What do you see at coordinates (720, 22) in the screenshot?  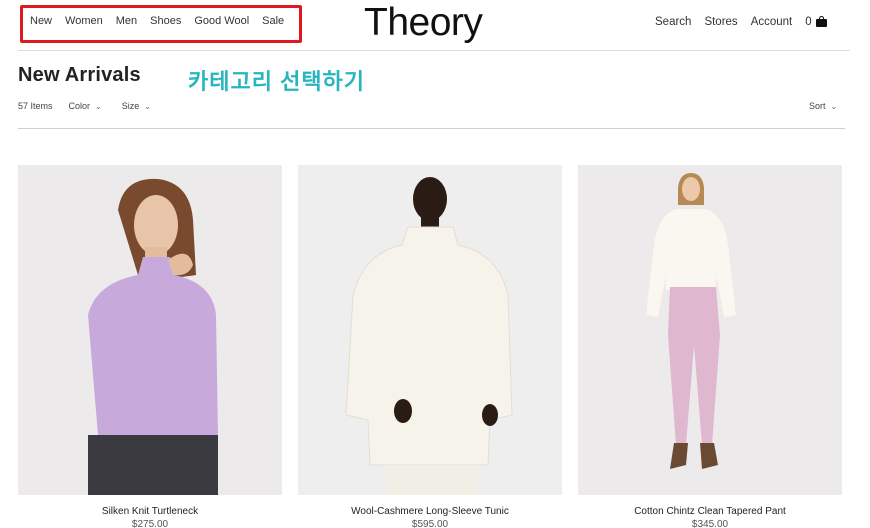 I see `stores-link: Stores` at bounding box center [720, 22].